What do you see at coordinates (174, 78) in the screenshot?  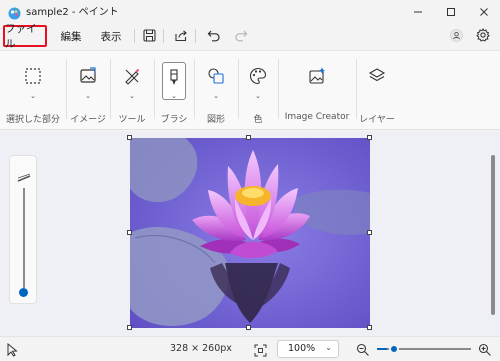 I see `brush-icon` at bounding box center [174, 78].